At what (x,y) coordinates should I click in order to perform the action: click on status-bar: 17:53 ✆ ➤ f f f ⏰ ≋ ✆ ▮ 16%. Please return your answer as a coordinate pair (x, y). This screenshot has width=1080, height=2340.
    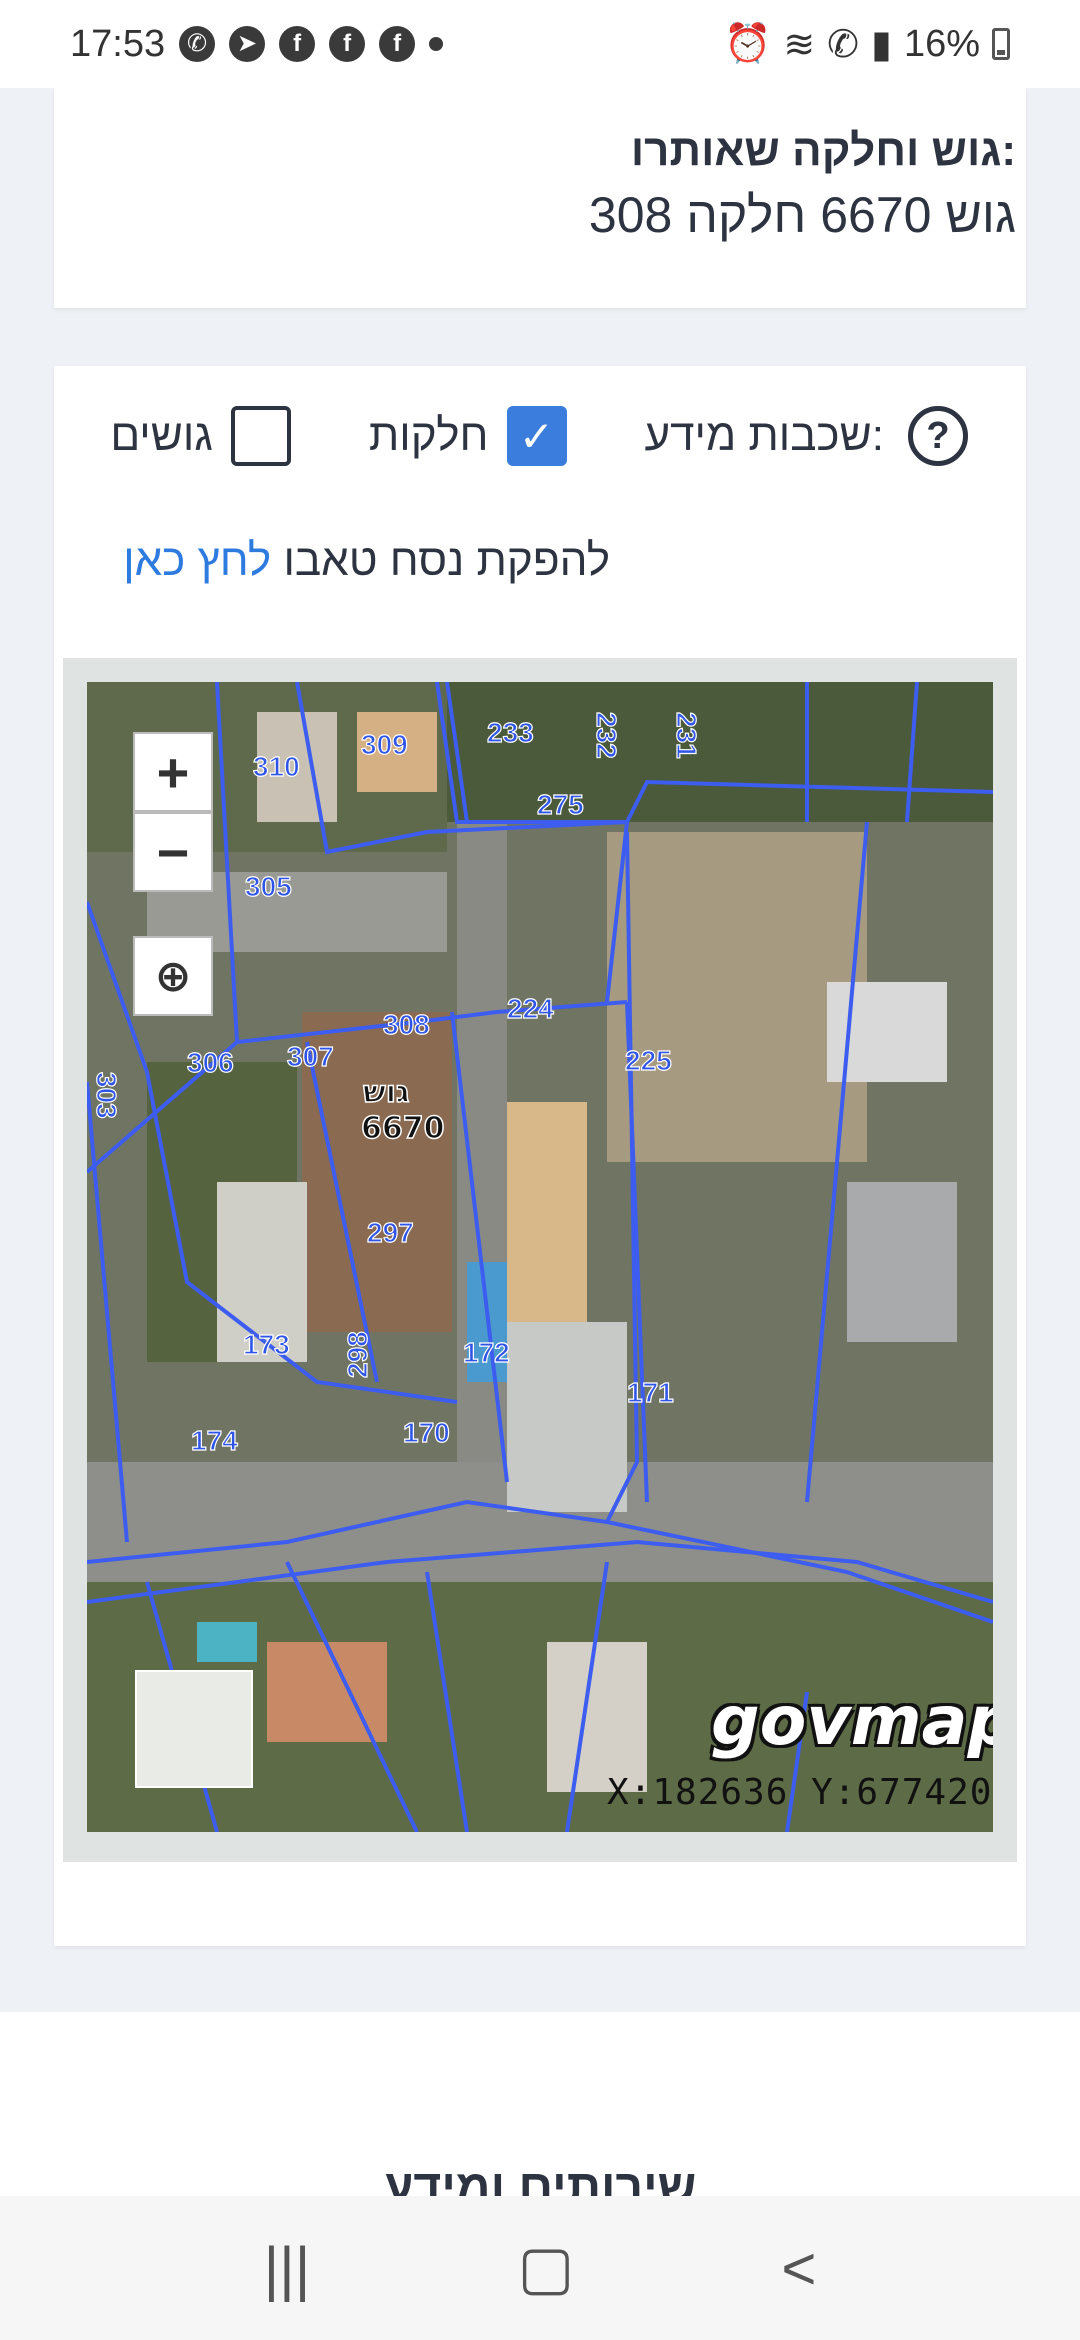
    Looking at the image, I should click on (540, 44).